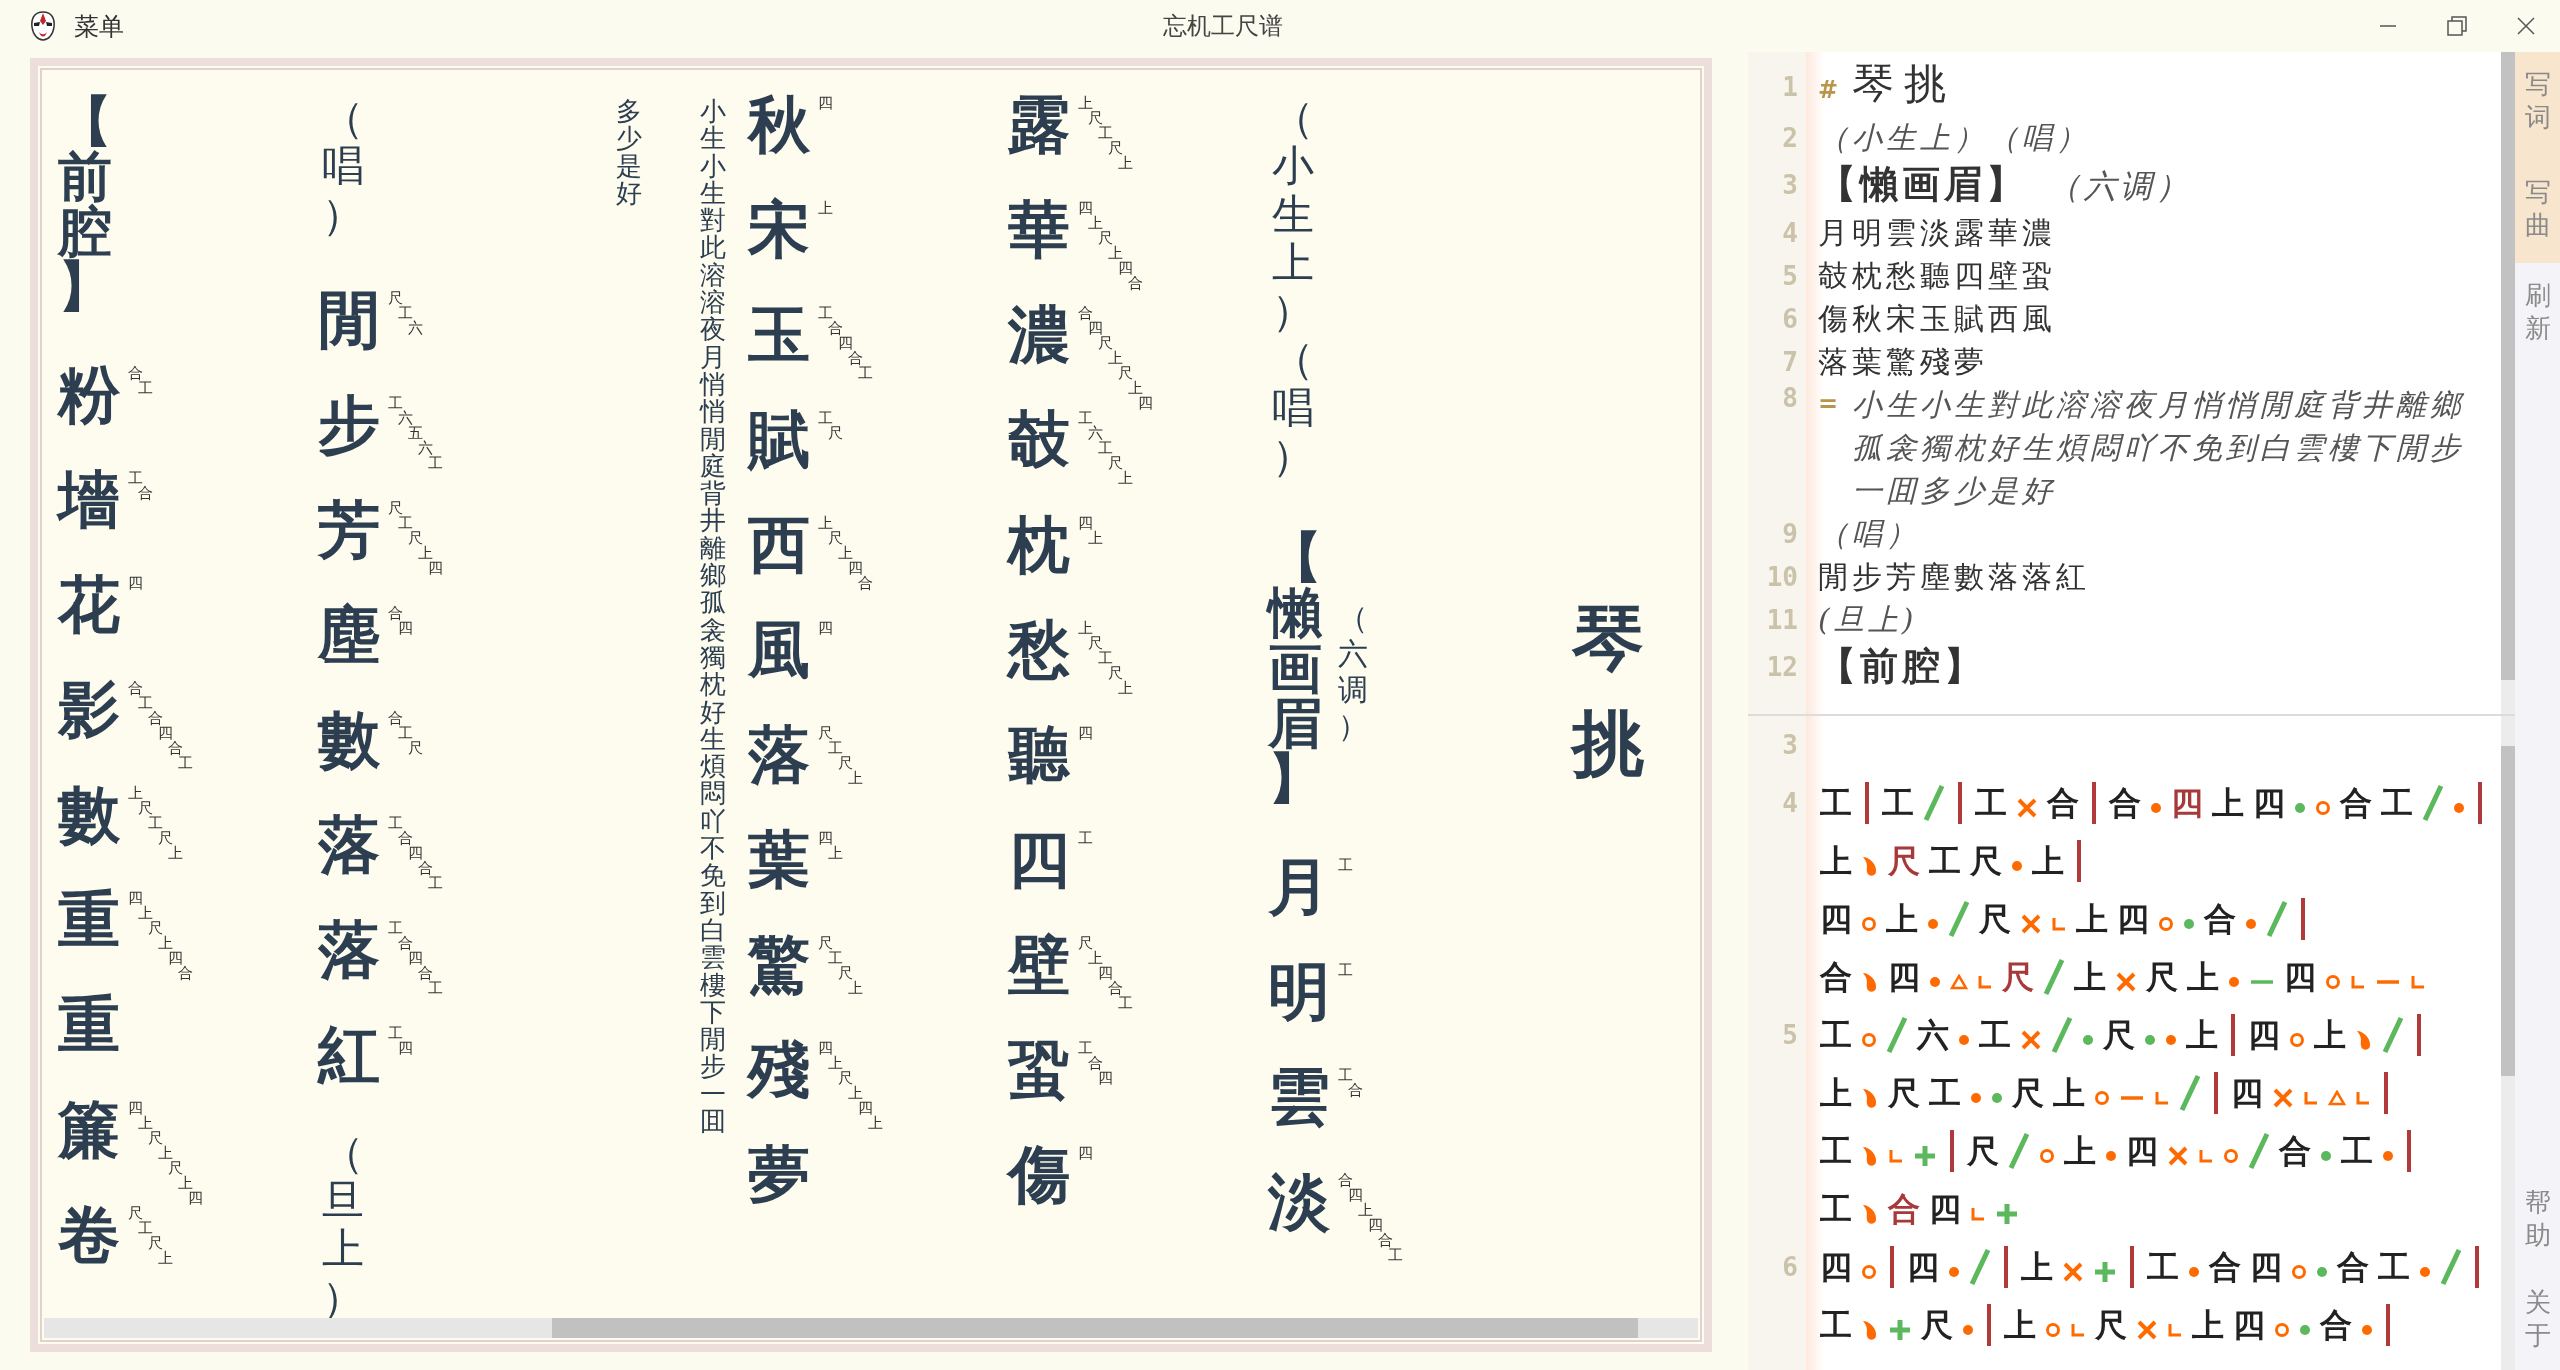  Describe the element at coordinates (850, 1086) in the screenshot. I see `notation-text: 四上尺上四上` at that location.